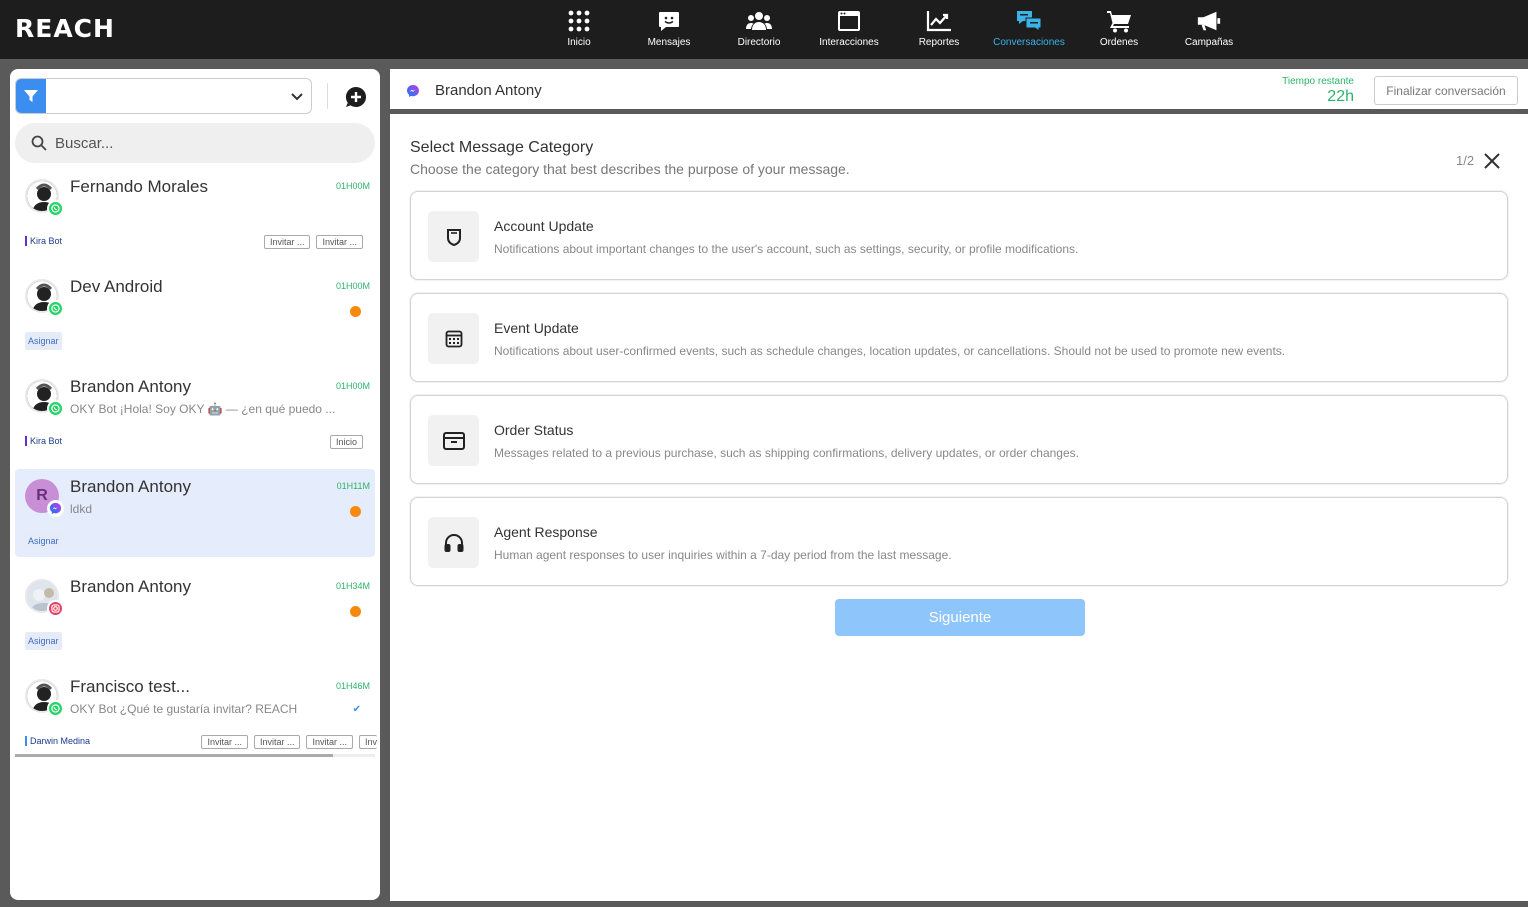  I want to click on agent-label: Darwin Medina, so click(57, 741).